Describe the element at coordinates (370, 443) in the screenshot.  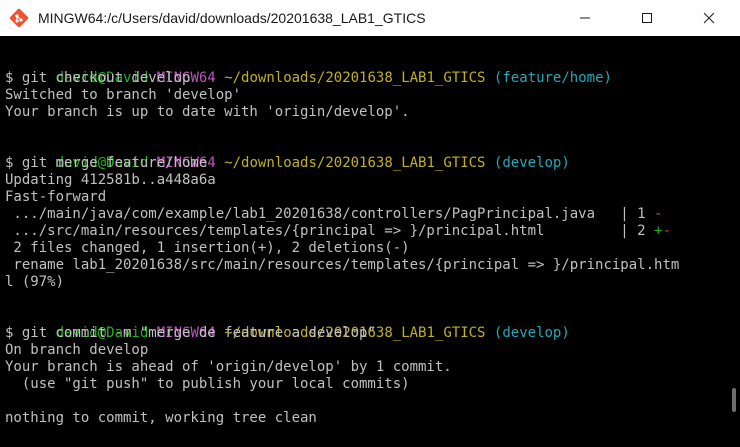
I see `bottom-edge` at that location.